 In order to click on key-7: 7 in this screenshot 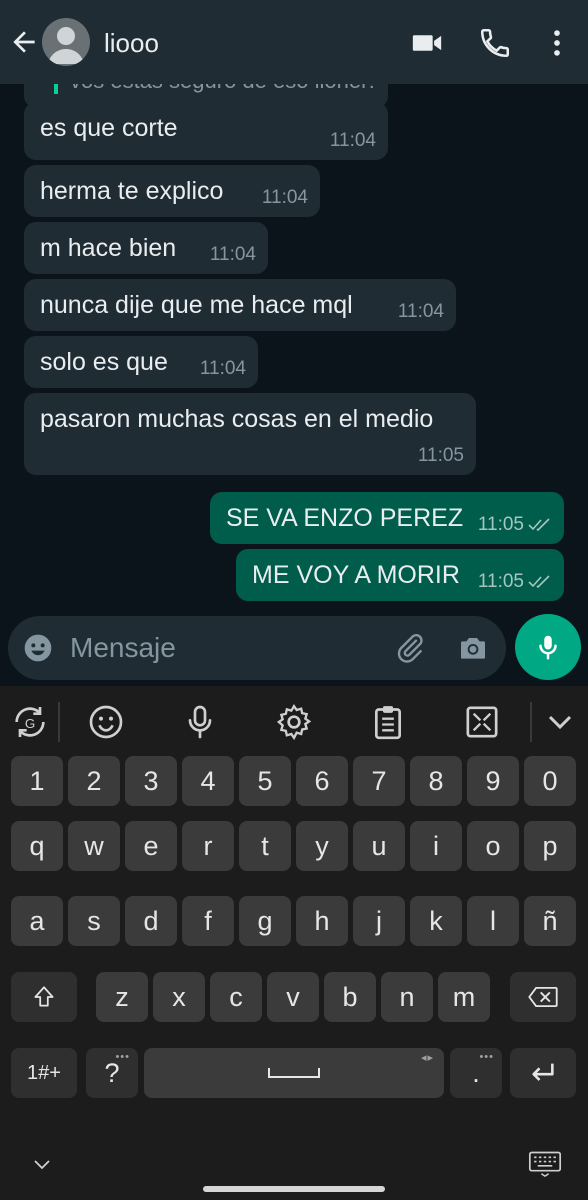, I will do `click(379, 781)`.